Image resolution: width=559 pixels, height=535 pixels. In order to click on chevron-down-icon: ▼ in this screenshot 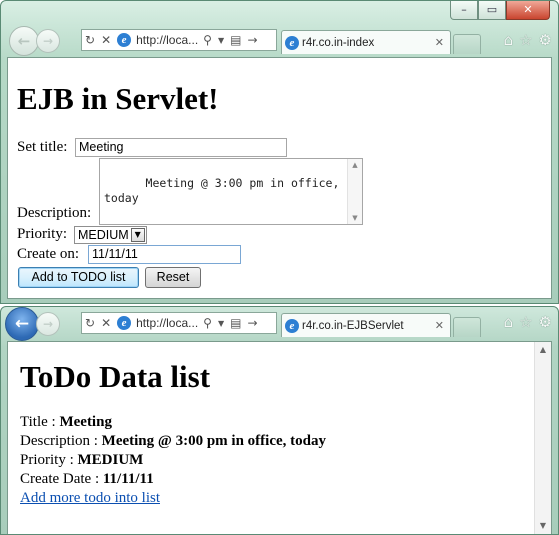, I will do `click(137, 235)`.